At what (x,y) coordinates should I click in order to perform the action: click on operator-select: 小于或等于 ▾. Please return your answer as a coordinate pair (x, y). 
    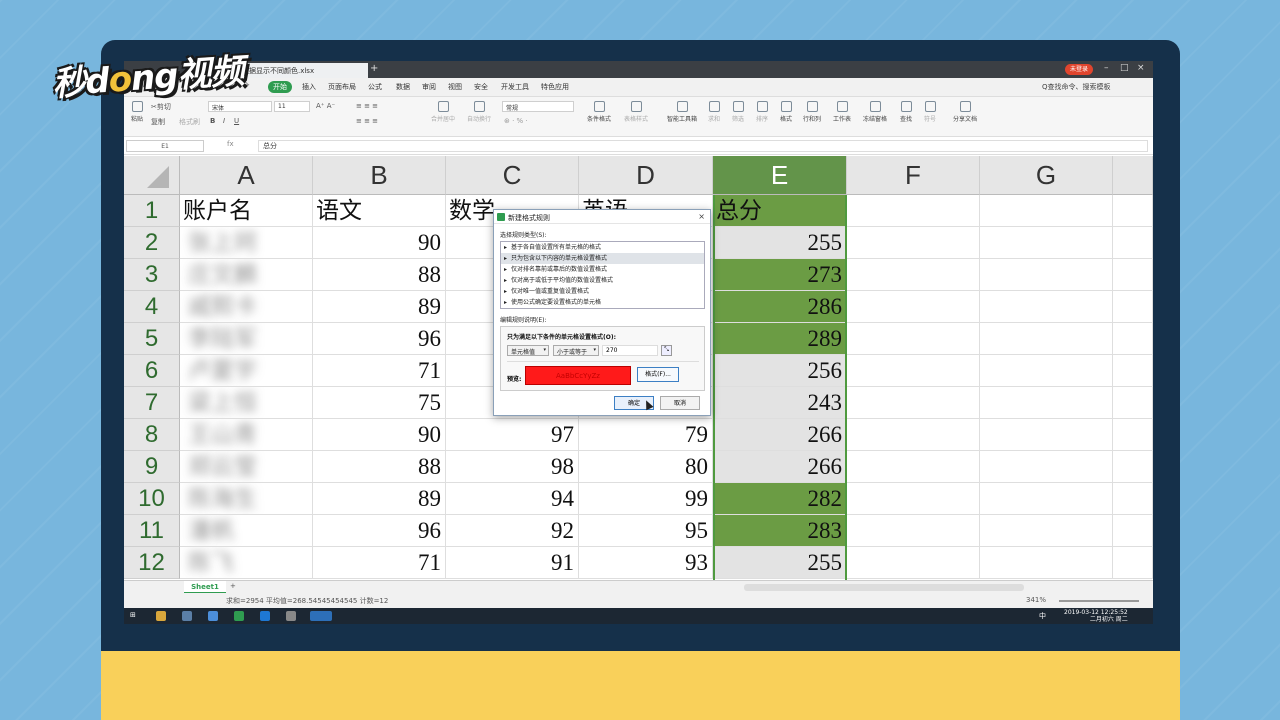
    Looking at the image, I should click on (576, 350).